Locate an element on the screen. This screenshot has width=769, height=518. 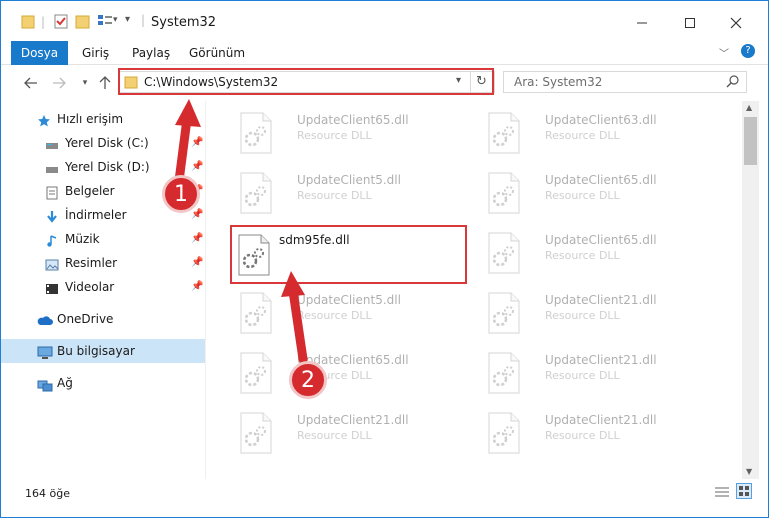
step-badge-1: 1 is located at coordinates (181, 194).